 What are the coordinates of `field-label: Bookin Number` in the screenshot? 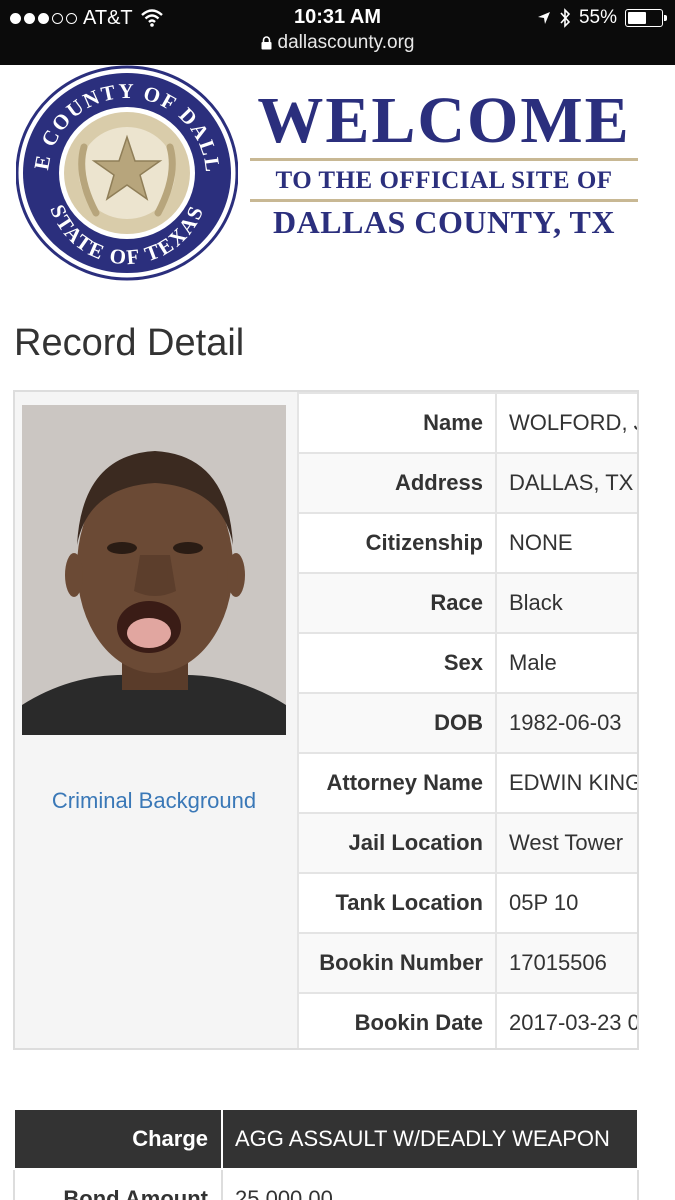 It's located at (397, 963).